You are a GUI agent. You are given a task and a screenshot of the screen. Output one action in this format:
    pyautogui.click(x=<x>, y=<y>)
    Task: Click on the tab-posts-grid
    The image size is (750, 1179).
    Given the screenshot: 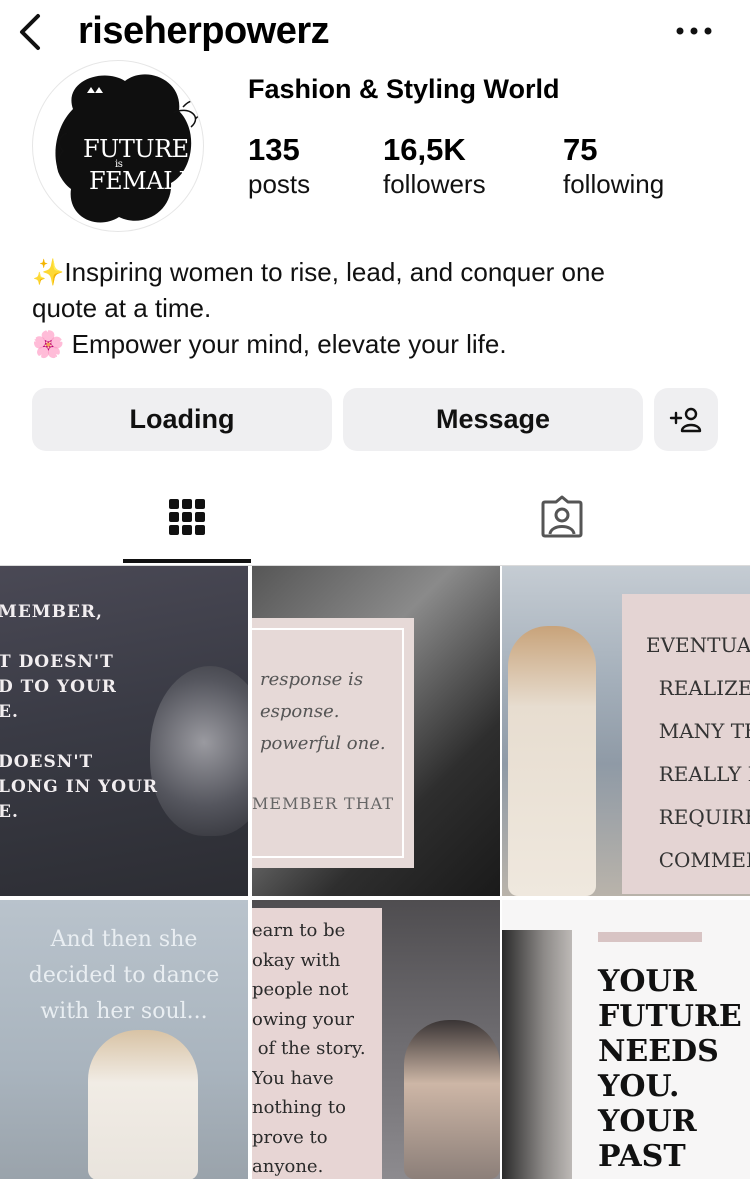 What is the action you would take?
    pyautogui.click(x=187, y=517)
    